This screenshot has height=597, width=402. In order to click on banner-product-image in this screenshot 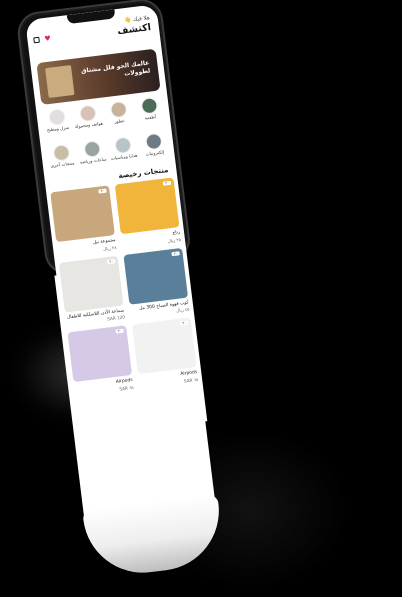, I will do `click(60, 82)`.